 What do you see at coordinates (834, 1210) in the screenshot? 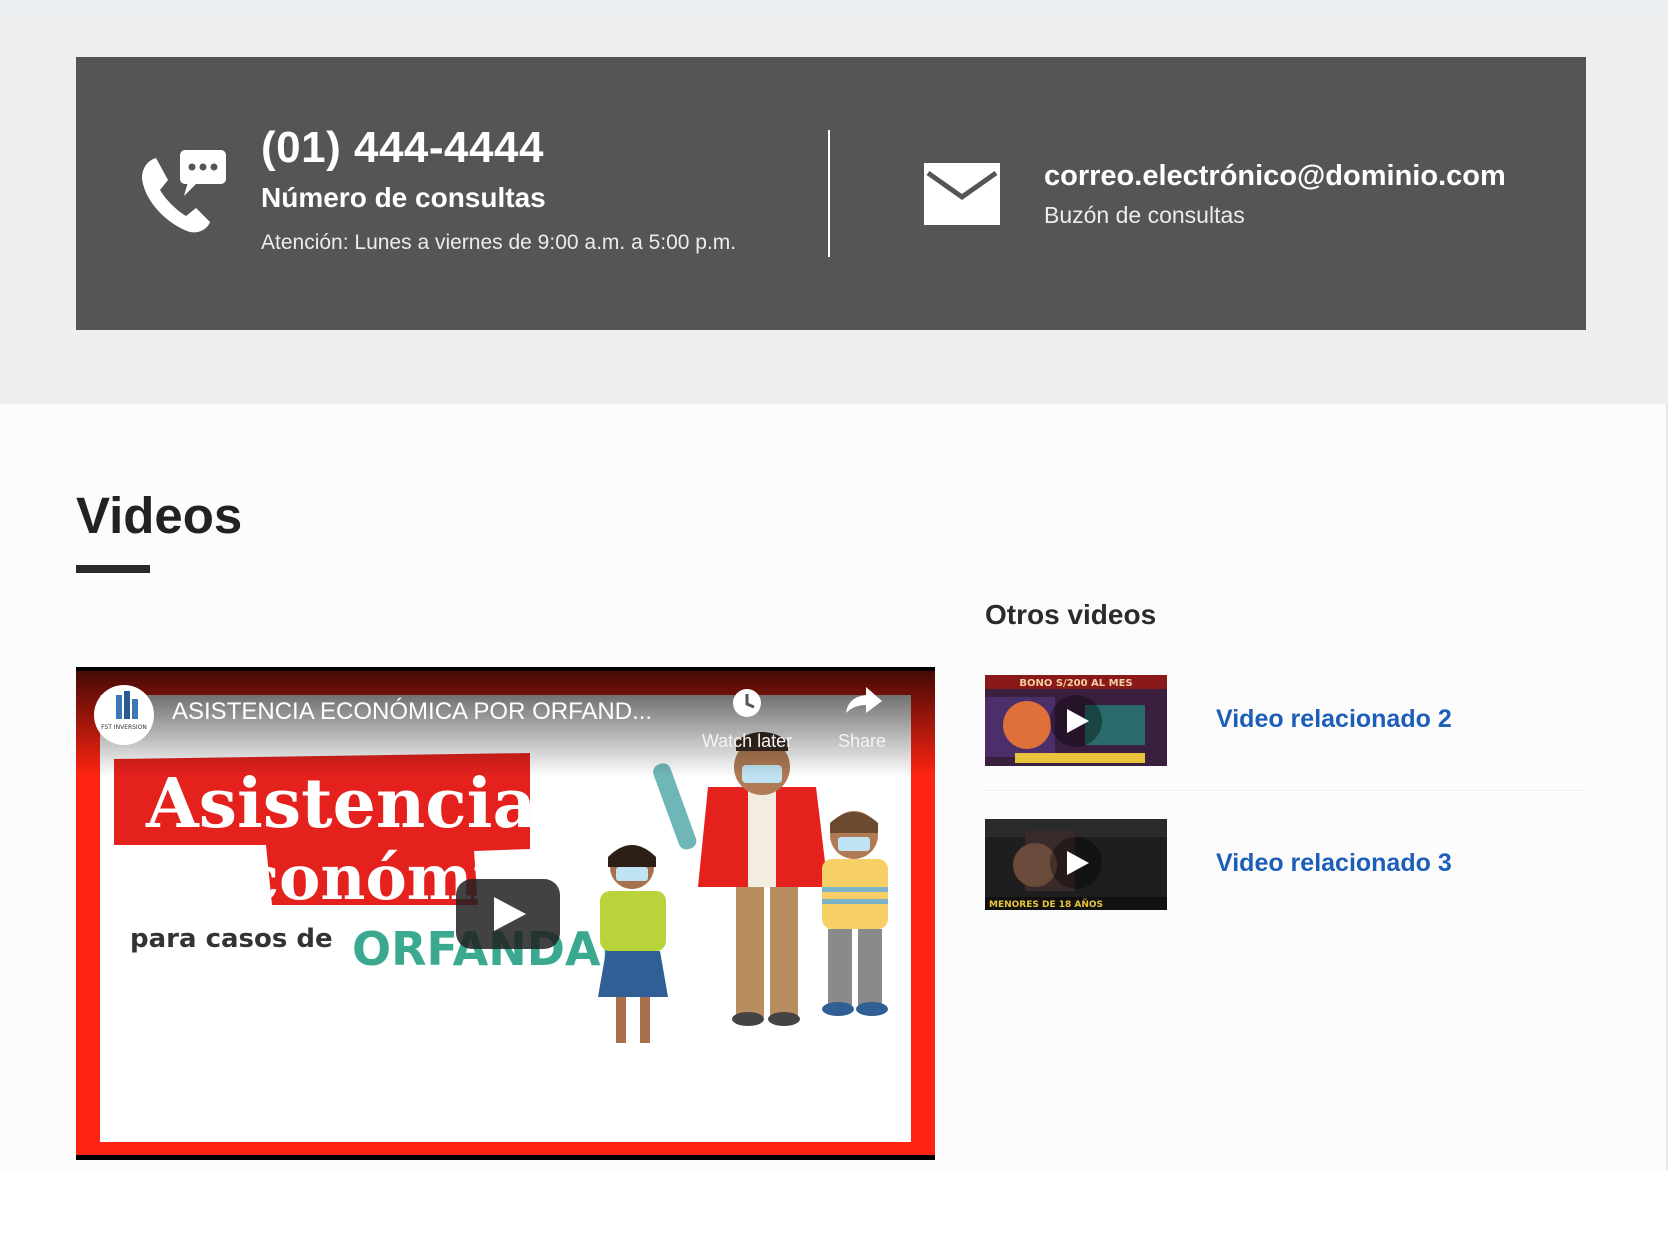
I see `page-bottom` at bounding box center [834, 1210].